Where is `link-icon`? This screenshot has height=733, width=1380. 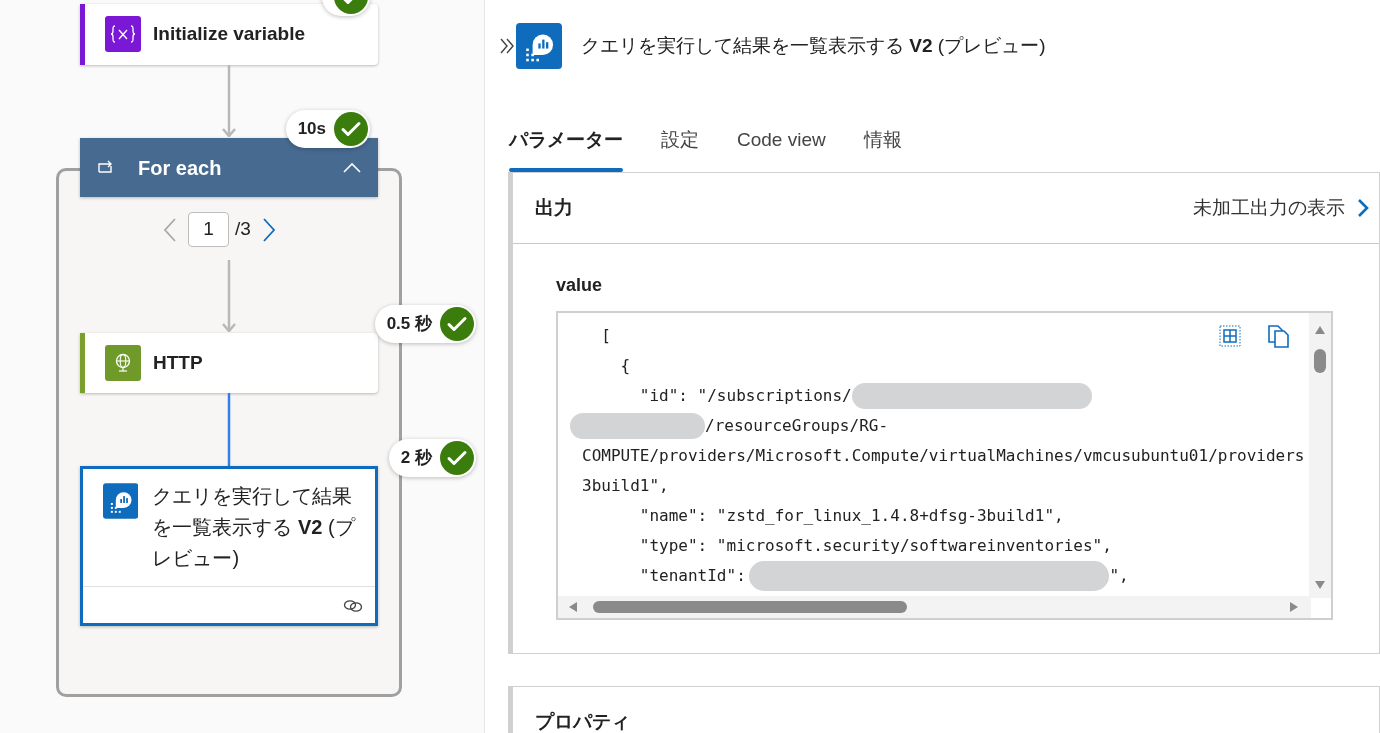 link-icon is located at coordinates (353, 606).